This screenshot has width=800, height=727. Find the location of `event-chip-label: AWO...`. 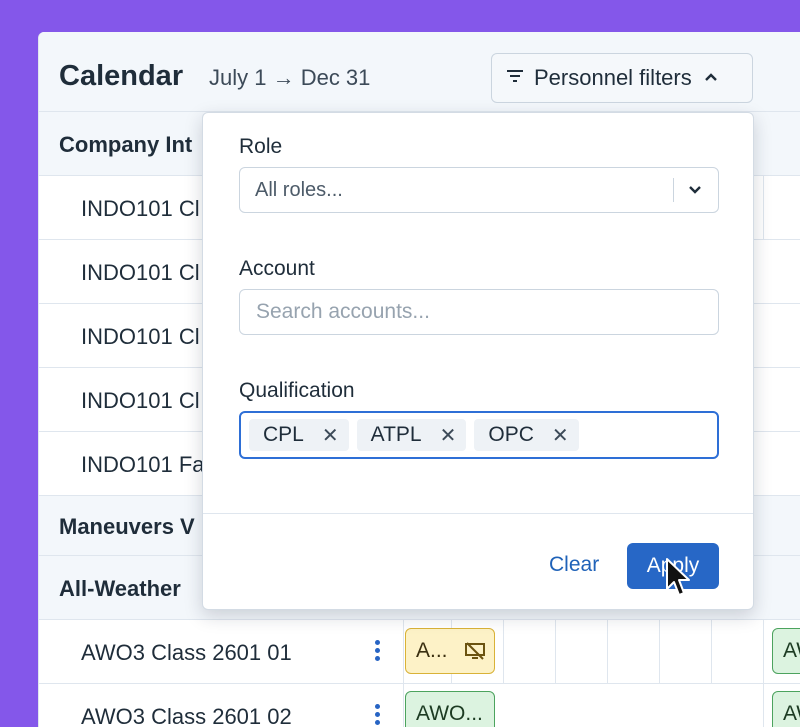

event-chip-label: AWO... is located at coordinates (449, 713).